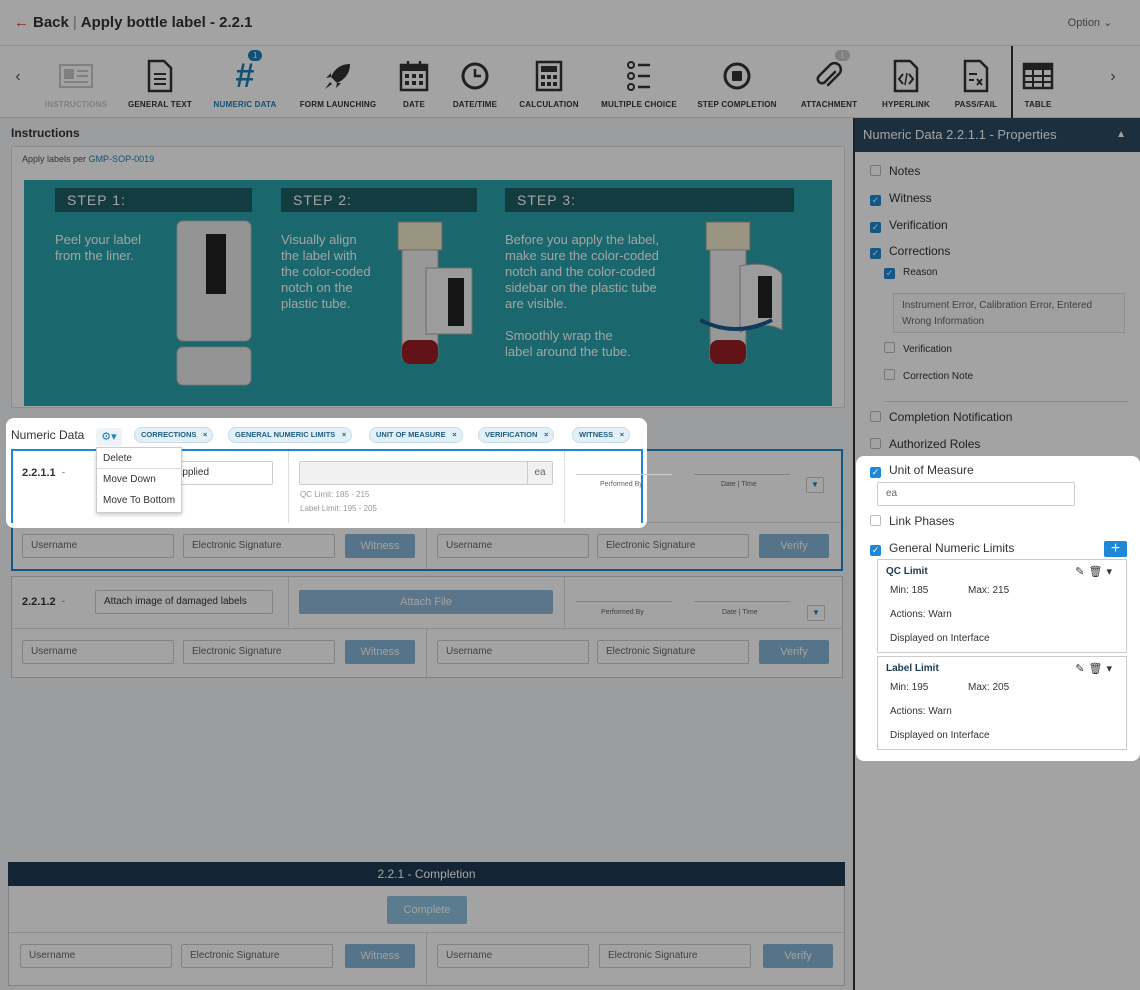 The image size is (1140, 990). Describe the element at coordinates (427, 910) in the screenshot. I see `complete-button: Complete` at that location.